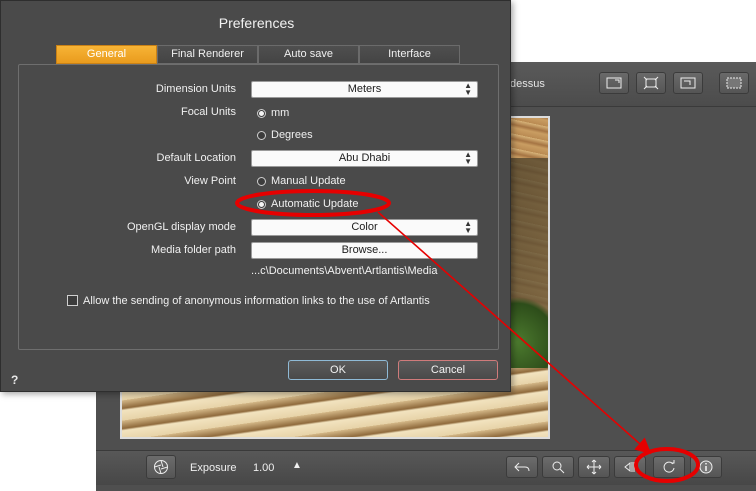  What do you see at coordinates (207, 54) in the screenshot?
I see `tab-final-renderer: Final Renderer` at bounding box center [207, 54].